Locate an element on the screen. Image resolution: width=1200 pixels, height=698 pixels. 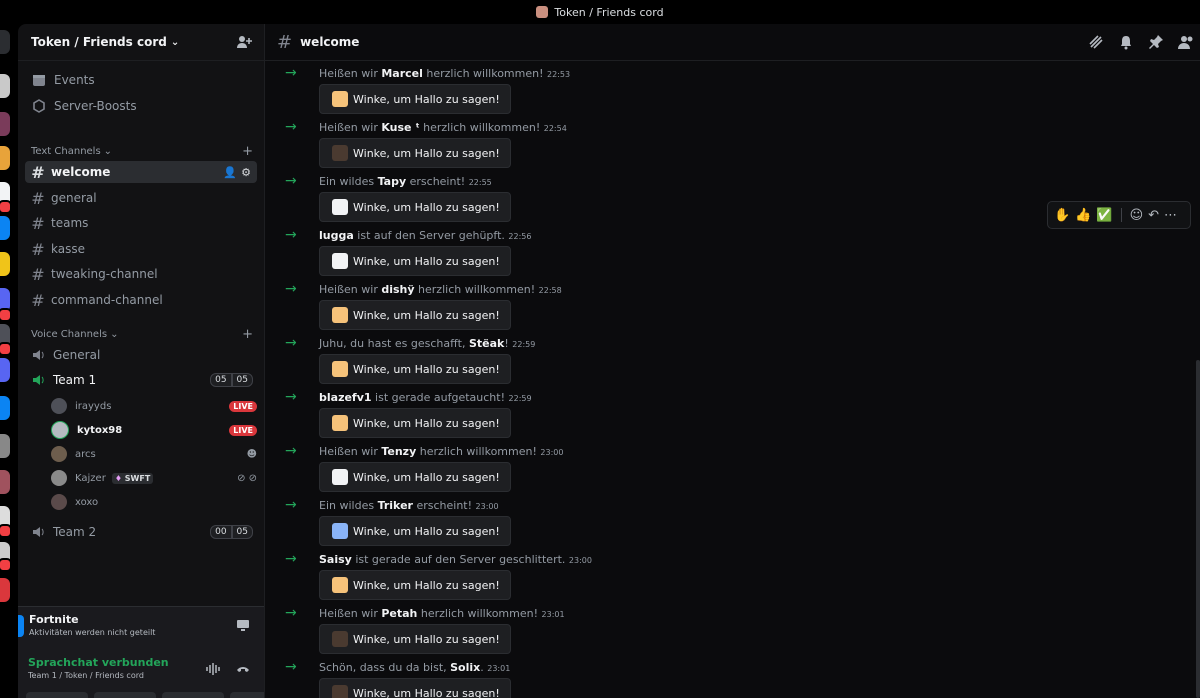
voice-channels-category: Voice Channels ⌄ + is located at coordinates (142, 334).